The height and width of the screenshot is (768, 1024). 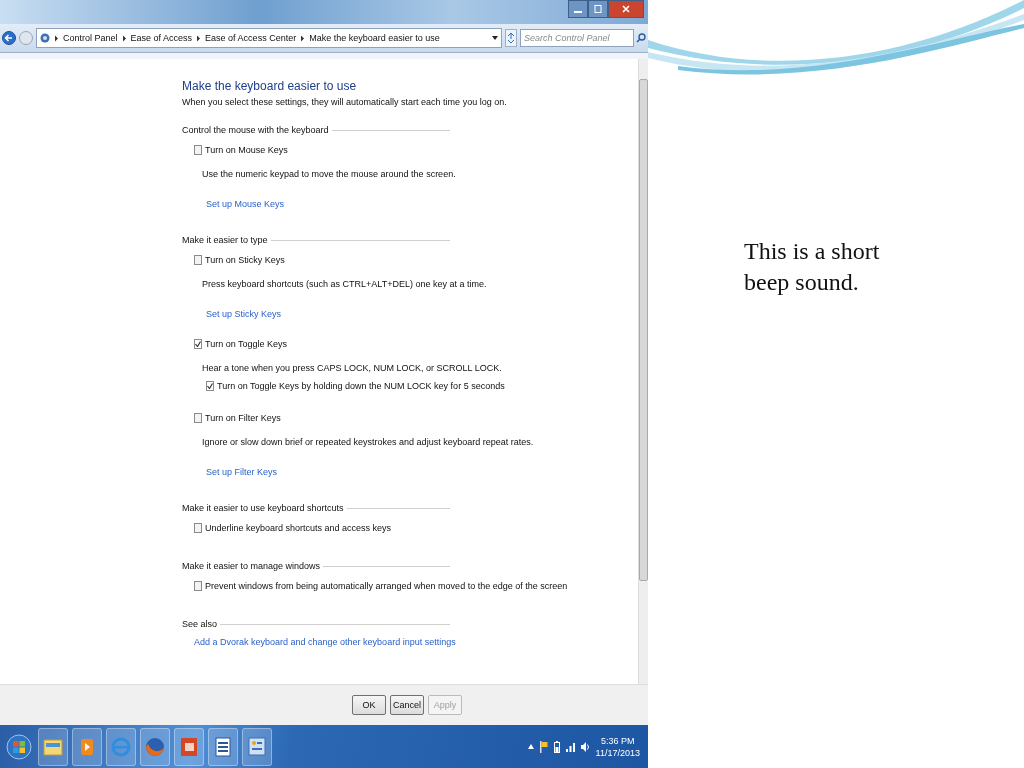 I want to click on arrow-icon, so click(x=530, y=746).